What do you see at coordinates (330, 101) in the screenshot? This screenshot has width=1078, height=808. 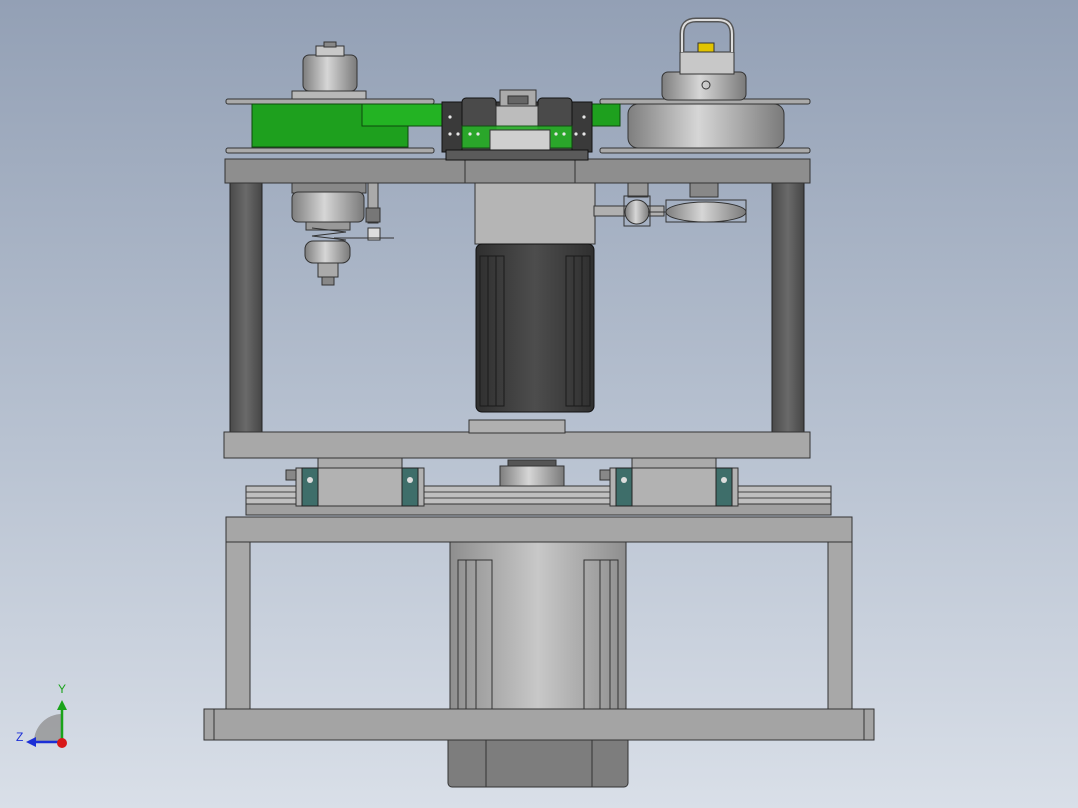 I see `left-pulley-top-flange` at bounding box center [330, 101].